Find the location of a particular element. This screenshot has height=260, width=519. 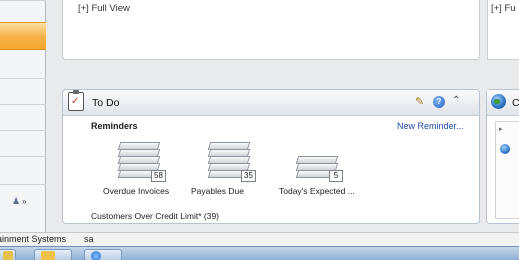

todays-expected-count: 5 is located at coordinates (336, 176).